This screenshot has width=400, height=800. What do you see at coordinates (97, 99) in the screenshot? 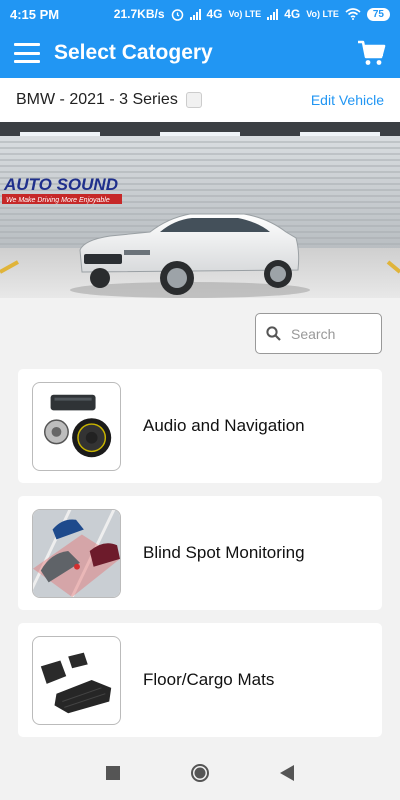
I see `vehicle-name: BMW - 2021 - 3 Series` at bounding box center [97, 99].